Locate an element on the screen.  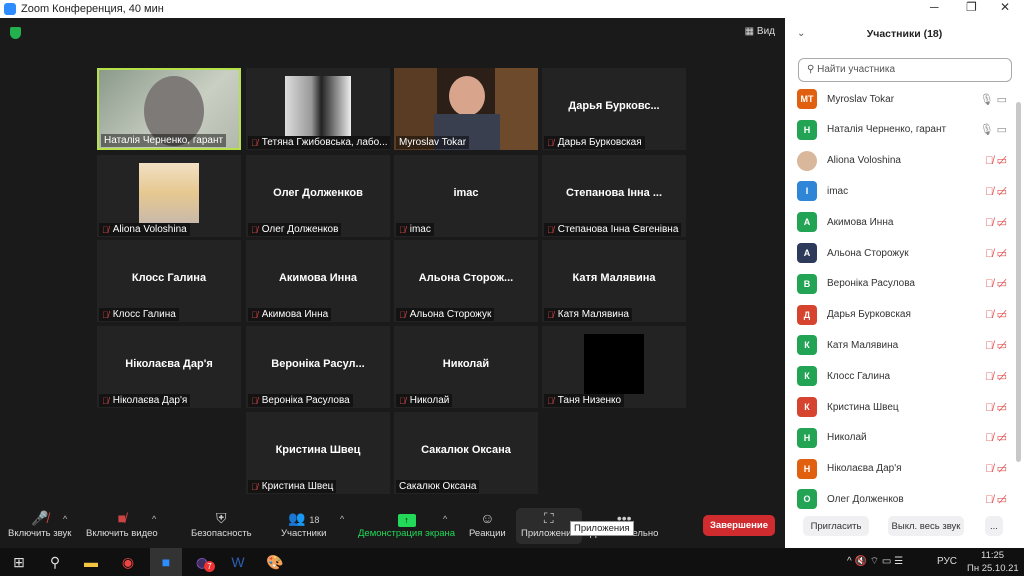
participant-list-item: К Кристина Швец 🎙̸ ▭̸ is located at coordinates (902, 407).